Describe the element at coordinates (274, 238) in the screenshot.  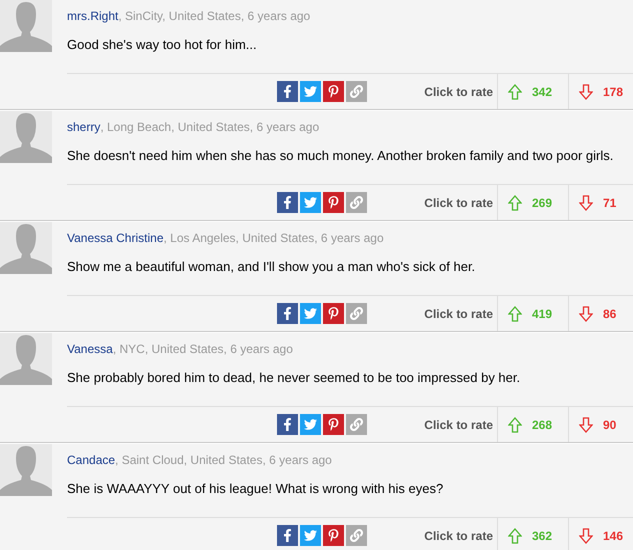
I see `comment-meta: , Los Angeles, United States, 6 years ago` at that location.